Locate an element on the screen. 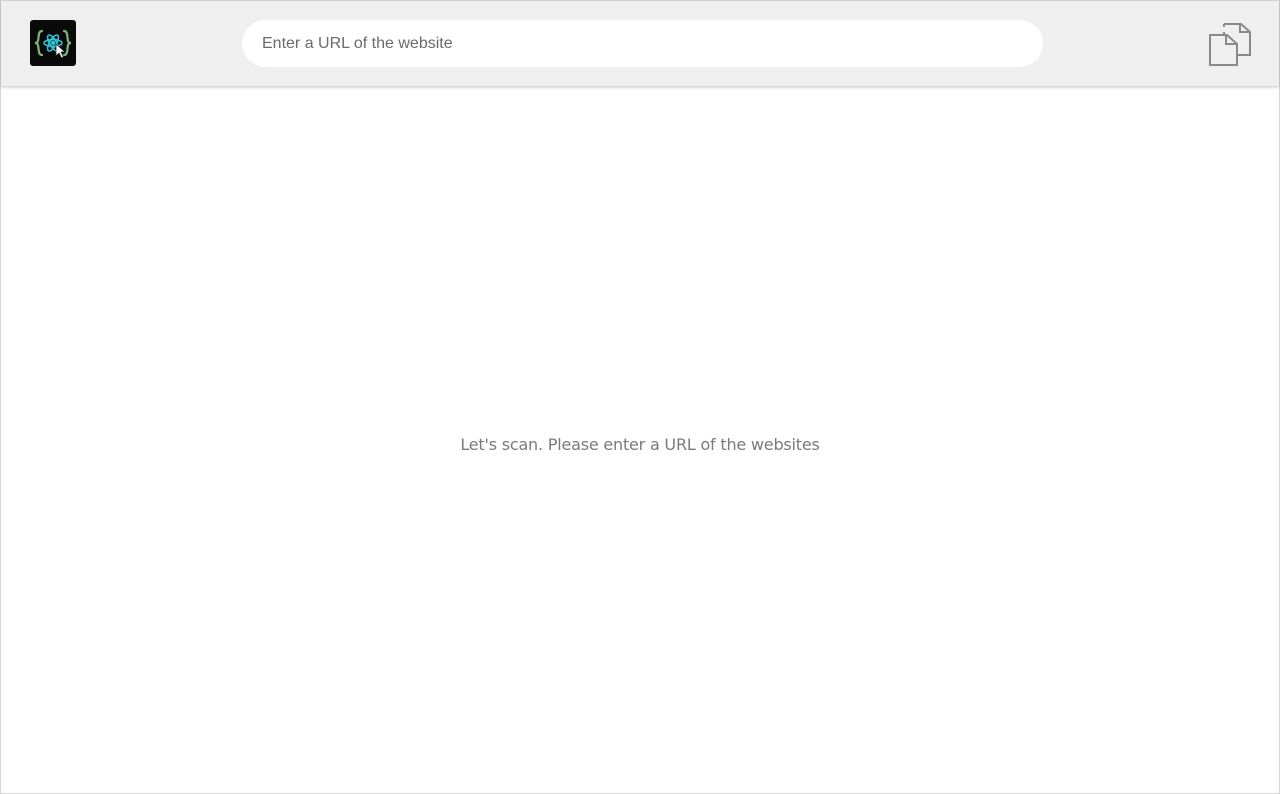 Image resolution: width=1280 pixels, height=794 pixels. url-search-box is located at coordinates (642, 43).